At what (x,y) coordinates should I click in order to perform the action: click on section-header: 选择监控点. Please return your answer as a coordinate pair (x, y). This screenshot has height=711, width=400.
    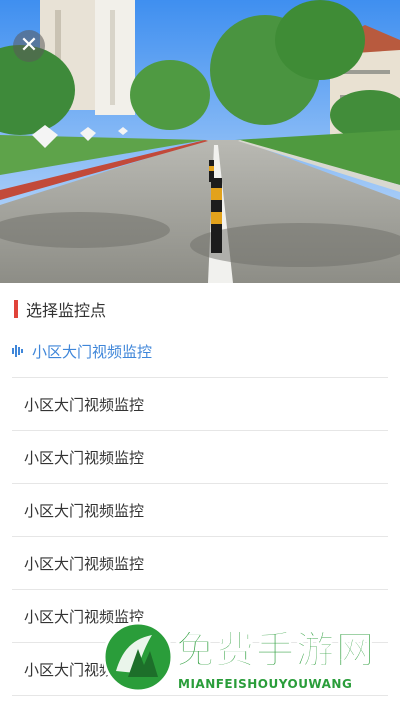
    Looking at the image, I should click on (60, 309).